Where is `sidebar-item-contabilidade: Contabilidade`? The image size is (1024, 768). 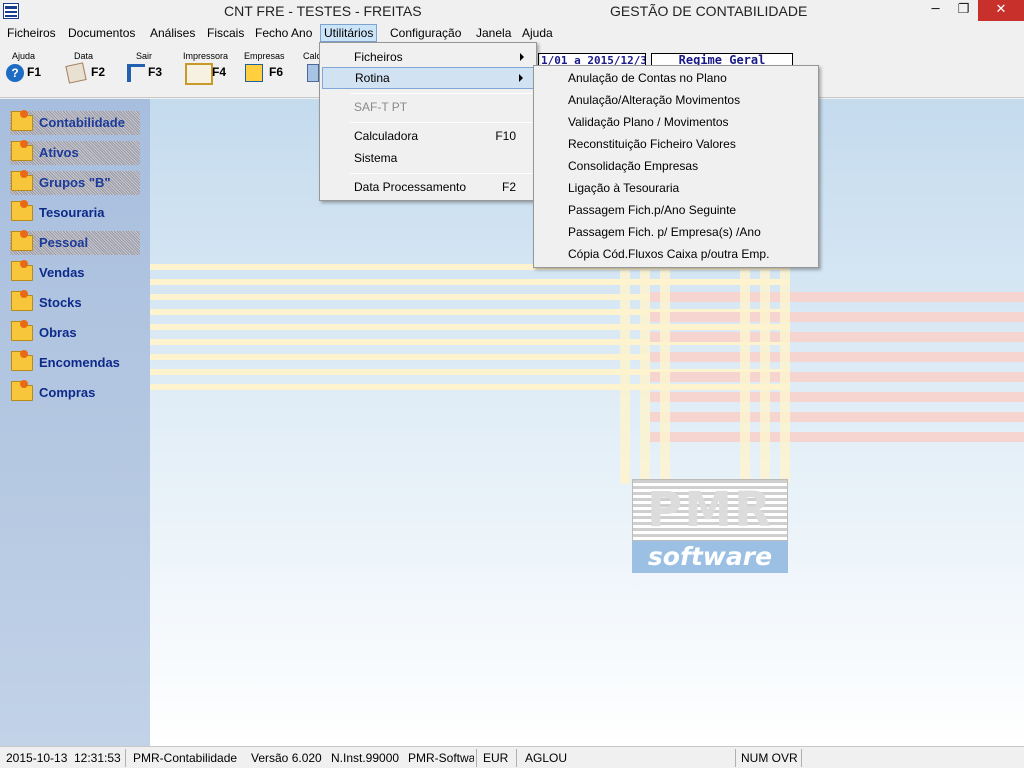
sidebar-item-contabilidade: Contabilidade is located at coordinates (75, 122).